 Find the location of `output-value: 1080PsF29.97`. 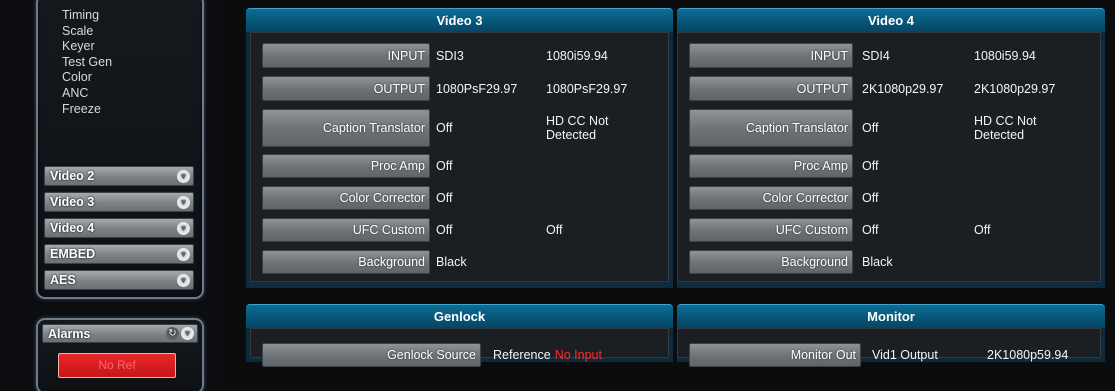

output-value: 1080PsF29.97 is located at coordinates (477, 88).